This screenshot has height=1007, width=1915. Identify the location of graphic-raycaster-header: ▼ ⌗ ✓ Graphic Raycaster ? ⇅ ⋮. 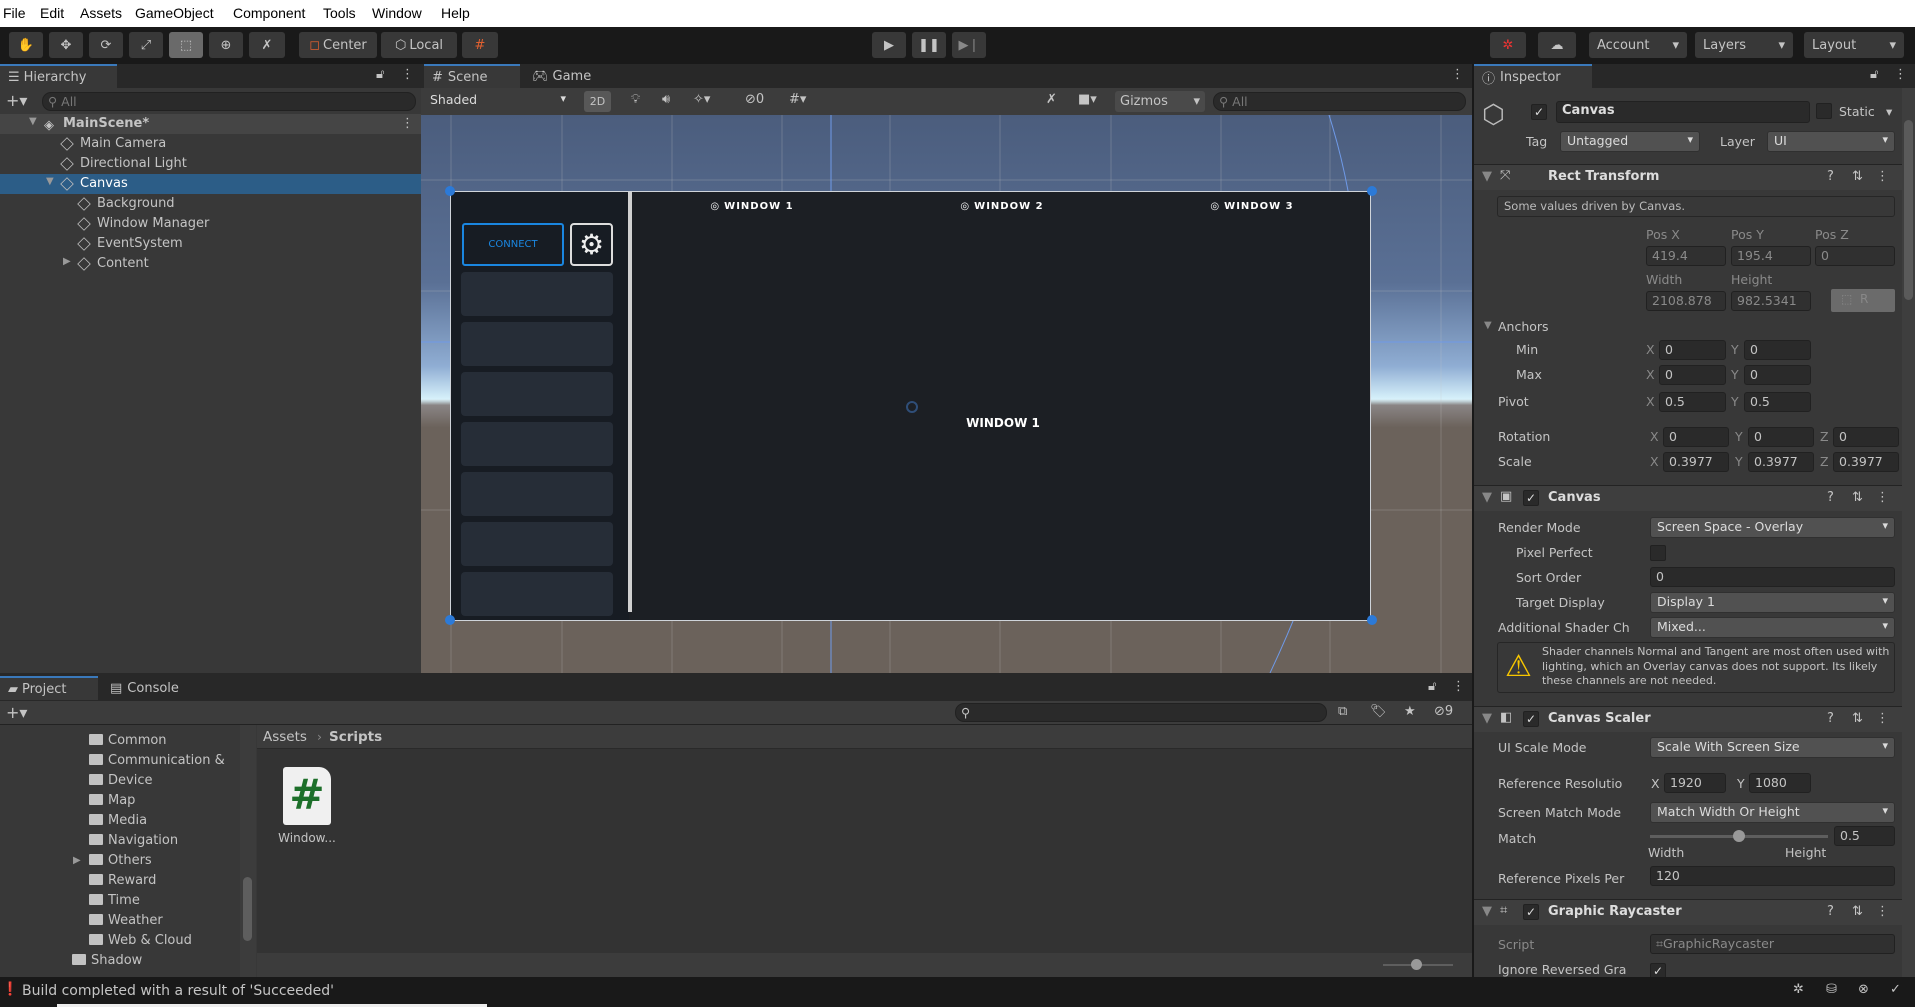
(1688, 912).